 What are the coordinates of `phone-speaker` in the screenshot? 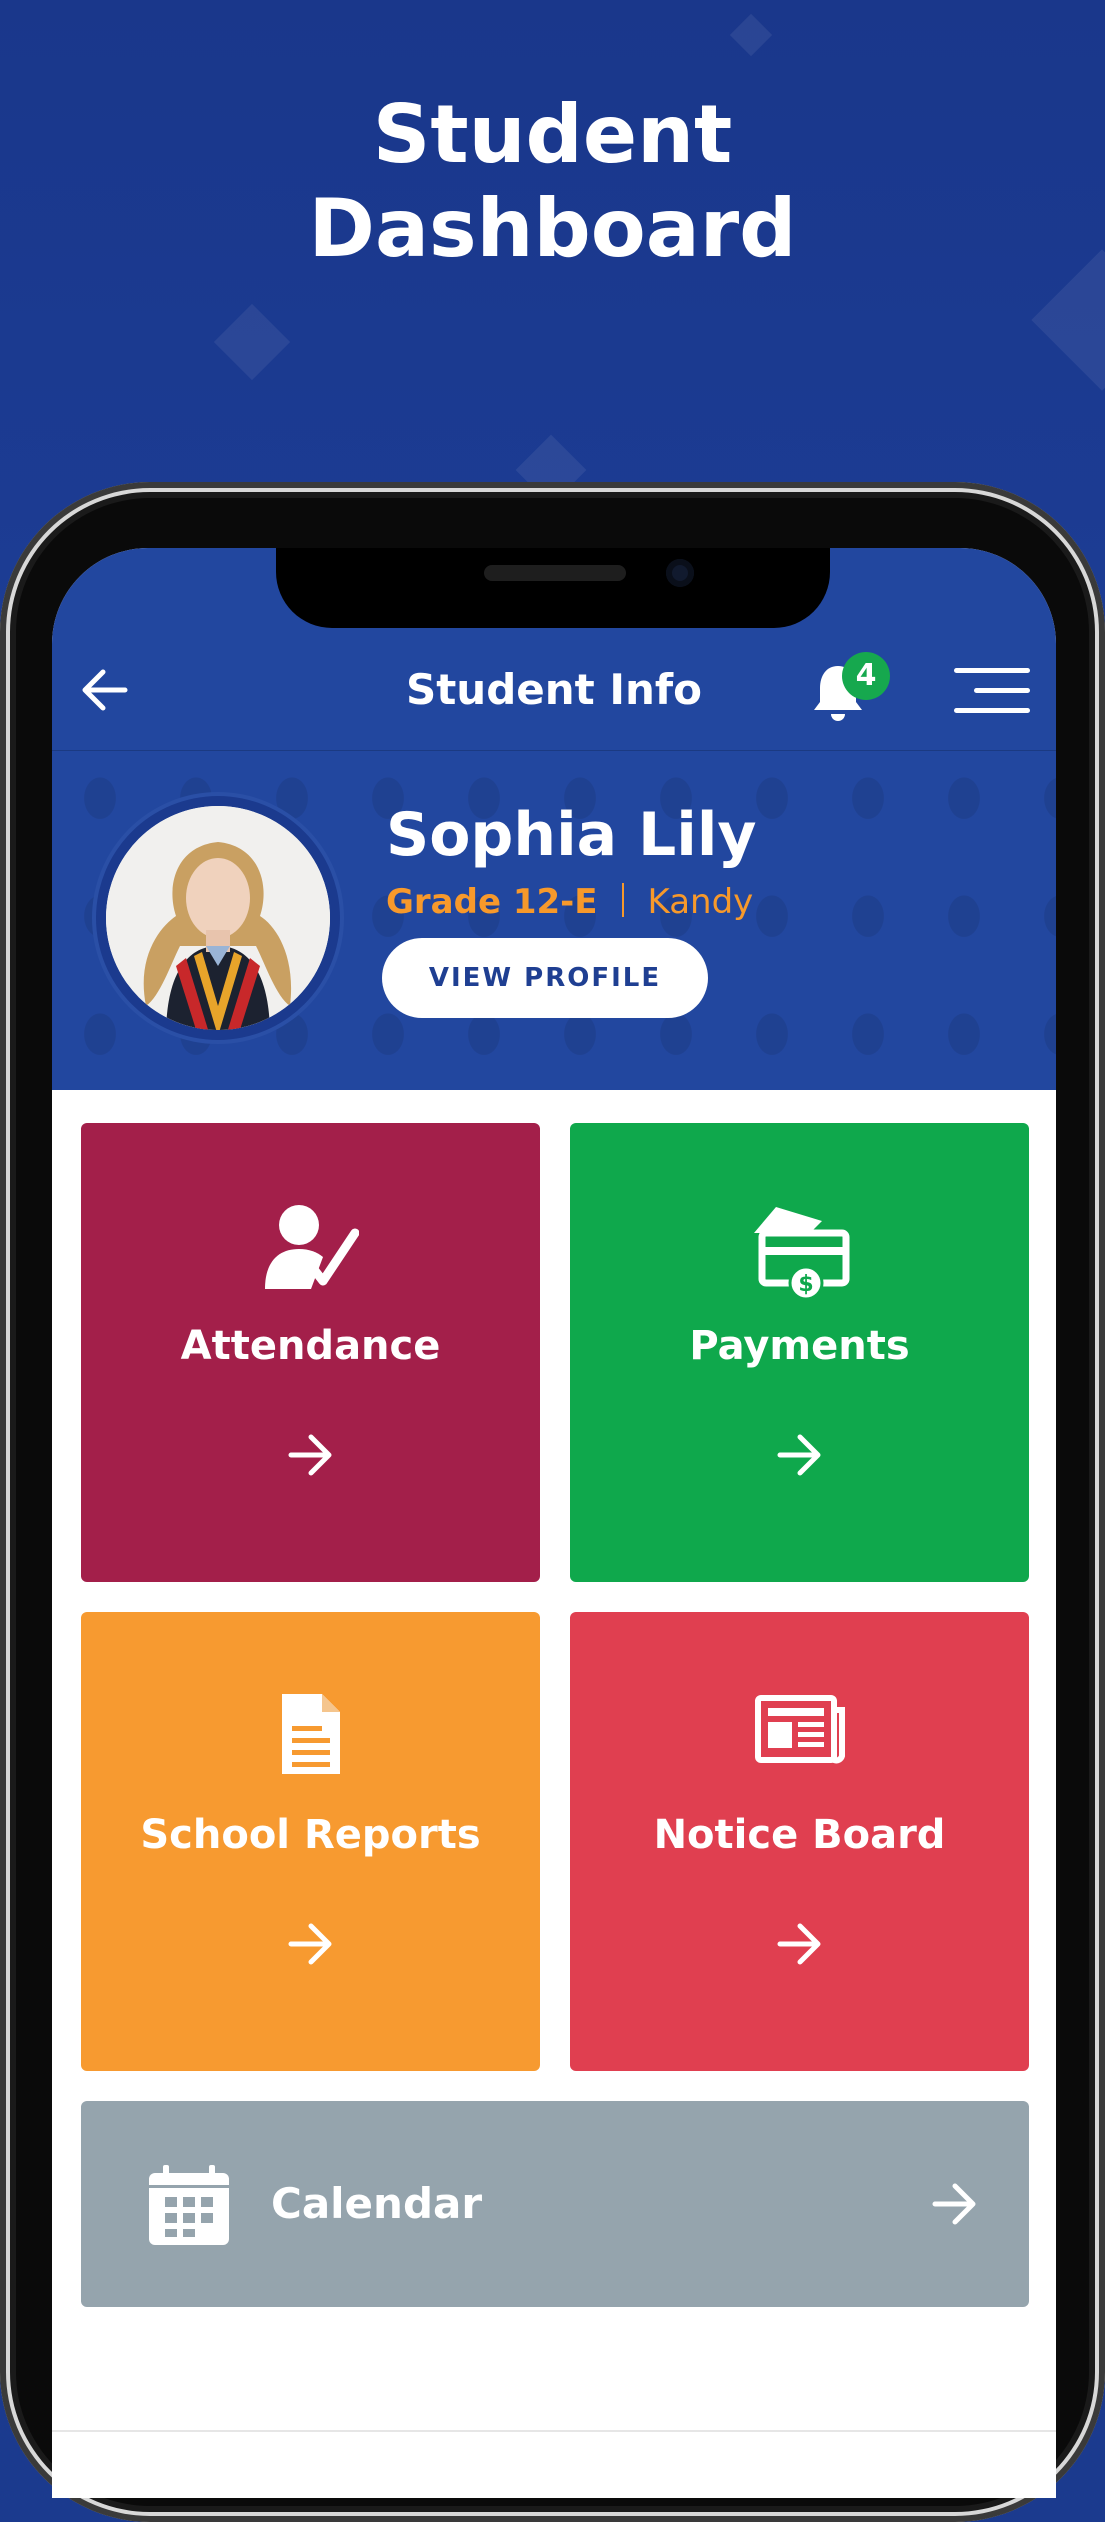 It's located at (555, 573).